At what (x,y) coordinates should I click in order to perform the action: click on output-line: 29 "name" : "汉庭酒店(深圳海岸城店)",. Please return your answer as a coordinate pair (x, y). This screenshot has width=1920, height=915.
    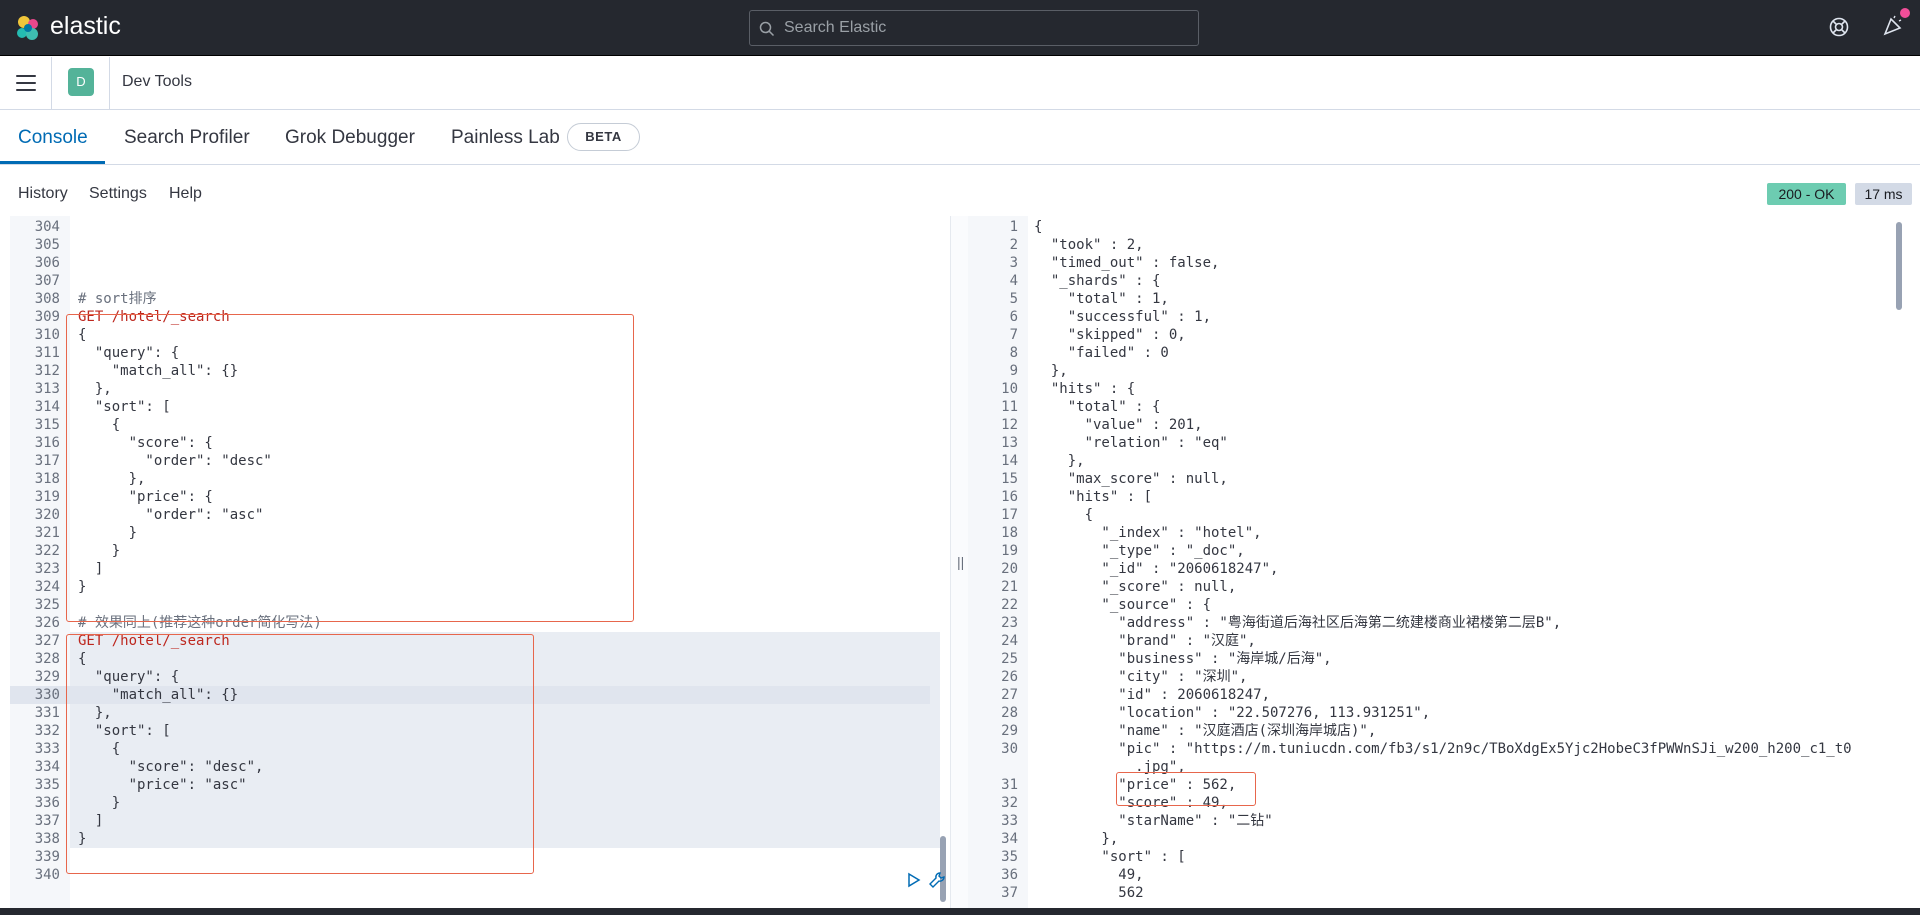
    Looking at the image, I should click on (1444, 731).